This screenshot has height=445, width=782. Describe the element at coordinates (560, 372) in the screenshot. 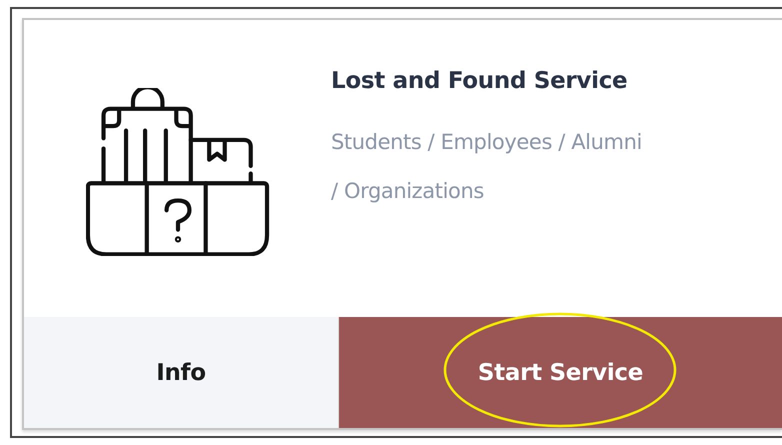

I see `start-button: Start Service` at that location.